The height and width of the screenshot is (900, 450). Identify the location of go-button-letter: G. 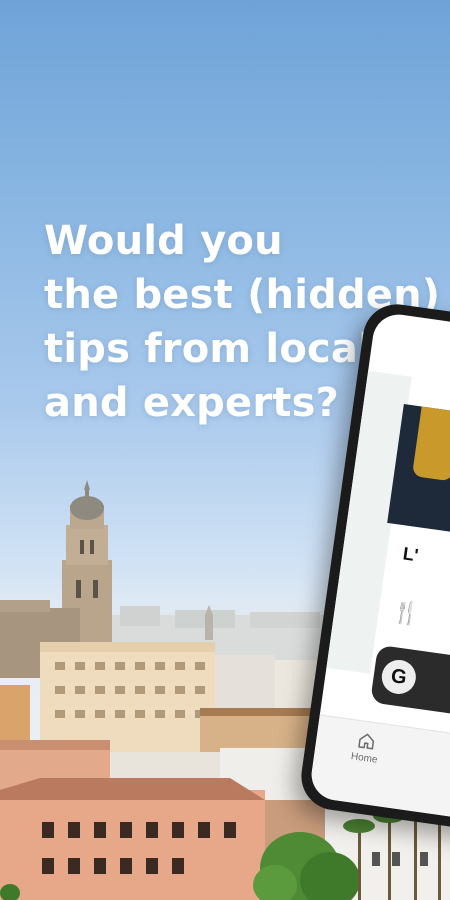
(399, 677).